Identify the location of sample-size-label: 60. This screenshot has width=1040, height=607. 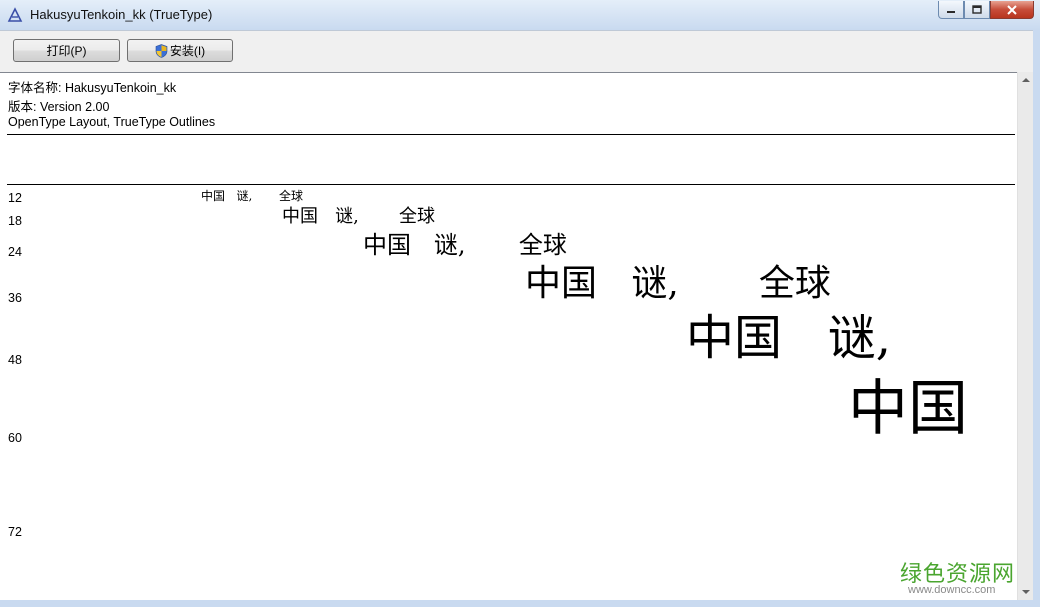
(15, 438).